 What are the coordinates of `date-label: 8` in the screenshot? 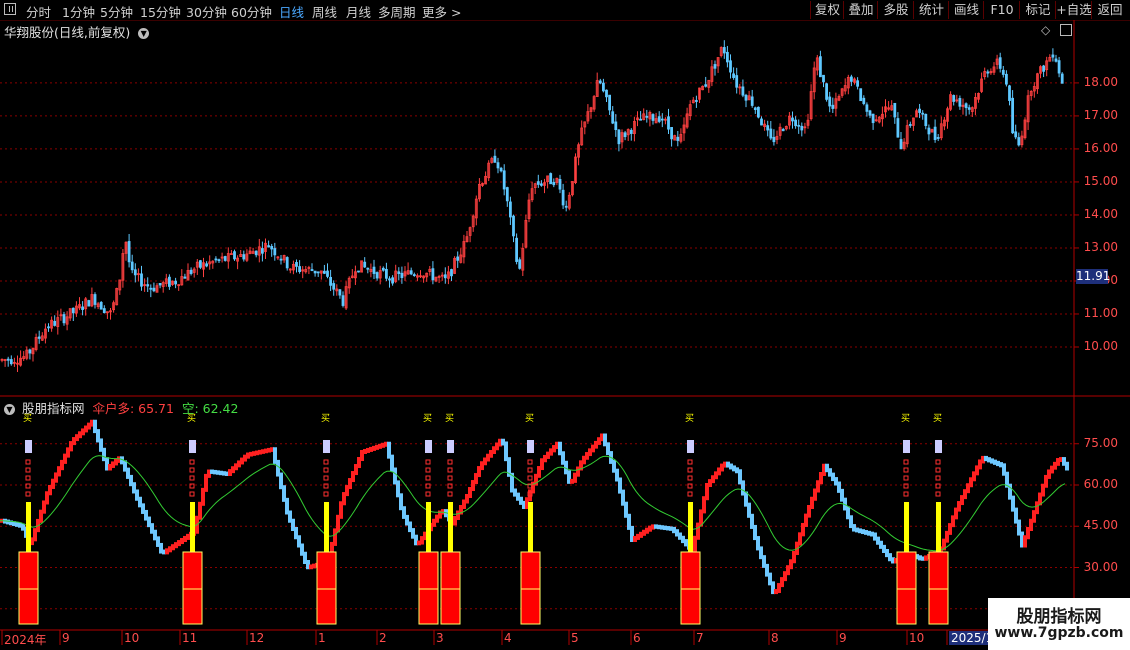 It's located at (775, 638).